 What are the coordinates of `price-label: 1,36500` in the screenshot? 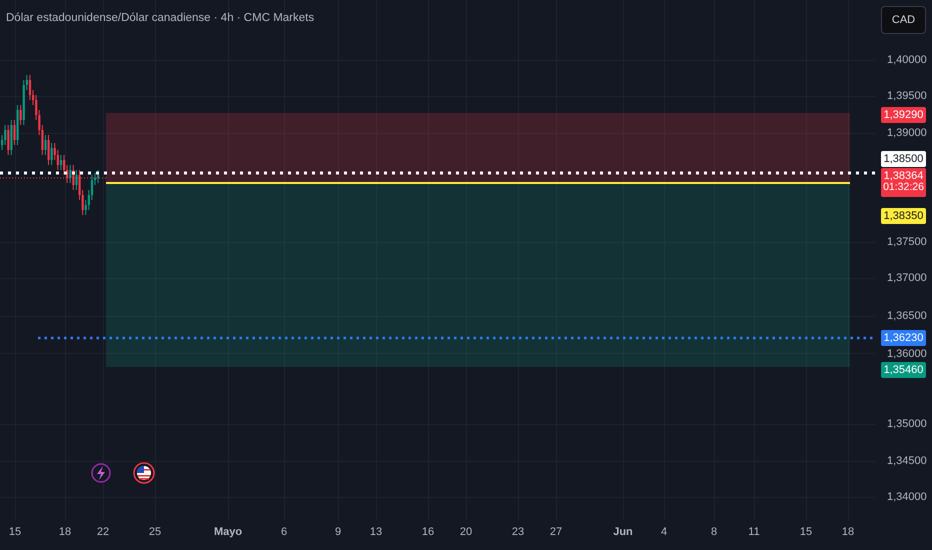 It's located at (907, 316).